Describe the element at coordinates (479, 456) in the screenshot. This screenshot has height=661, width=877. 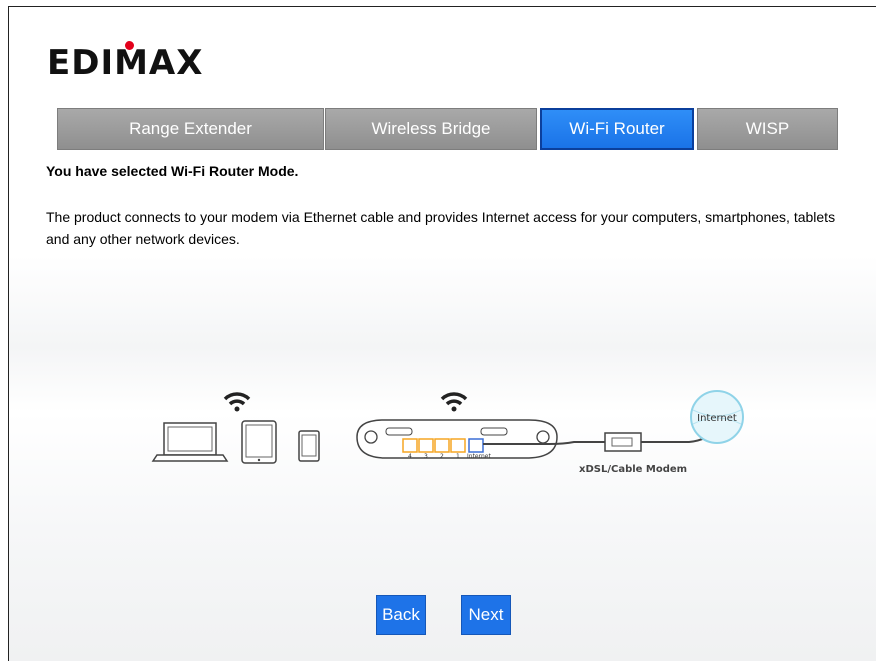
I see `port-label: Internet` at that location.